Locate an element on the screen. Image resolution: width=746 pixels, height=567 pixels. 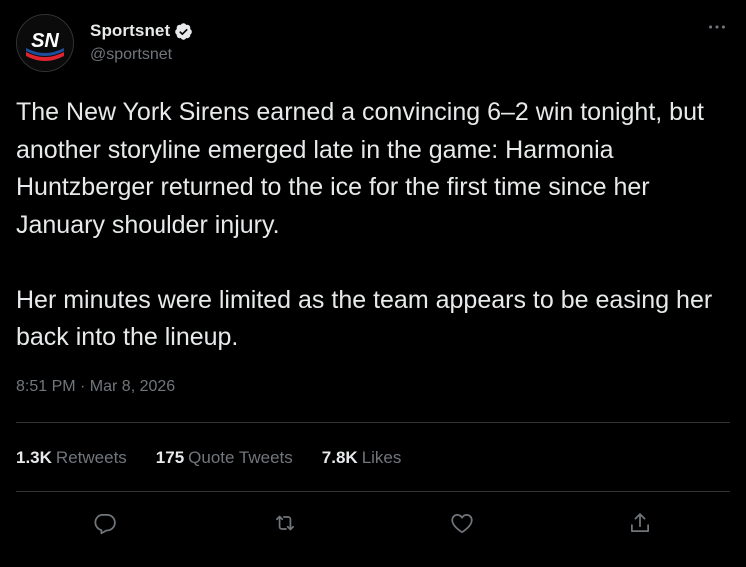
engagement-stats: 1.3K Retweets 175 Quote Tweets 7.8K Likes is located at coordinates (223, 458).